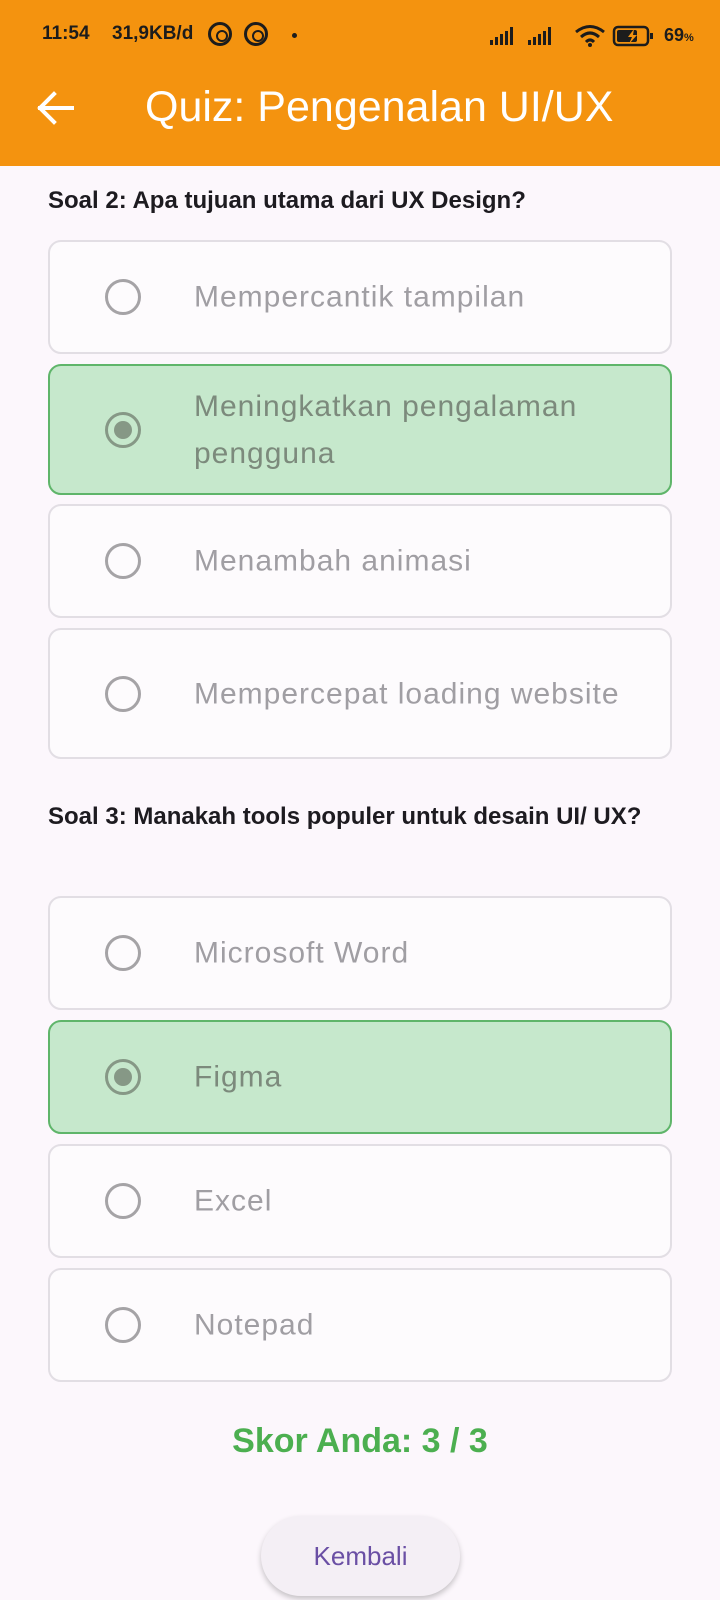 Image resolution: width=720 pixels, height=1600 pixels. Describe the element at coordinates (233, 1201) in the screenshot. I see `option-label: Excel` at that location.